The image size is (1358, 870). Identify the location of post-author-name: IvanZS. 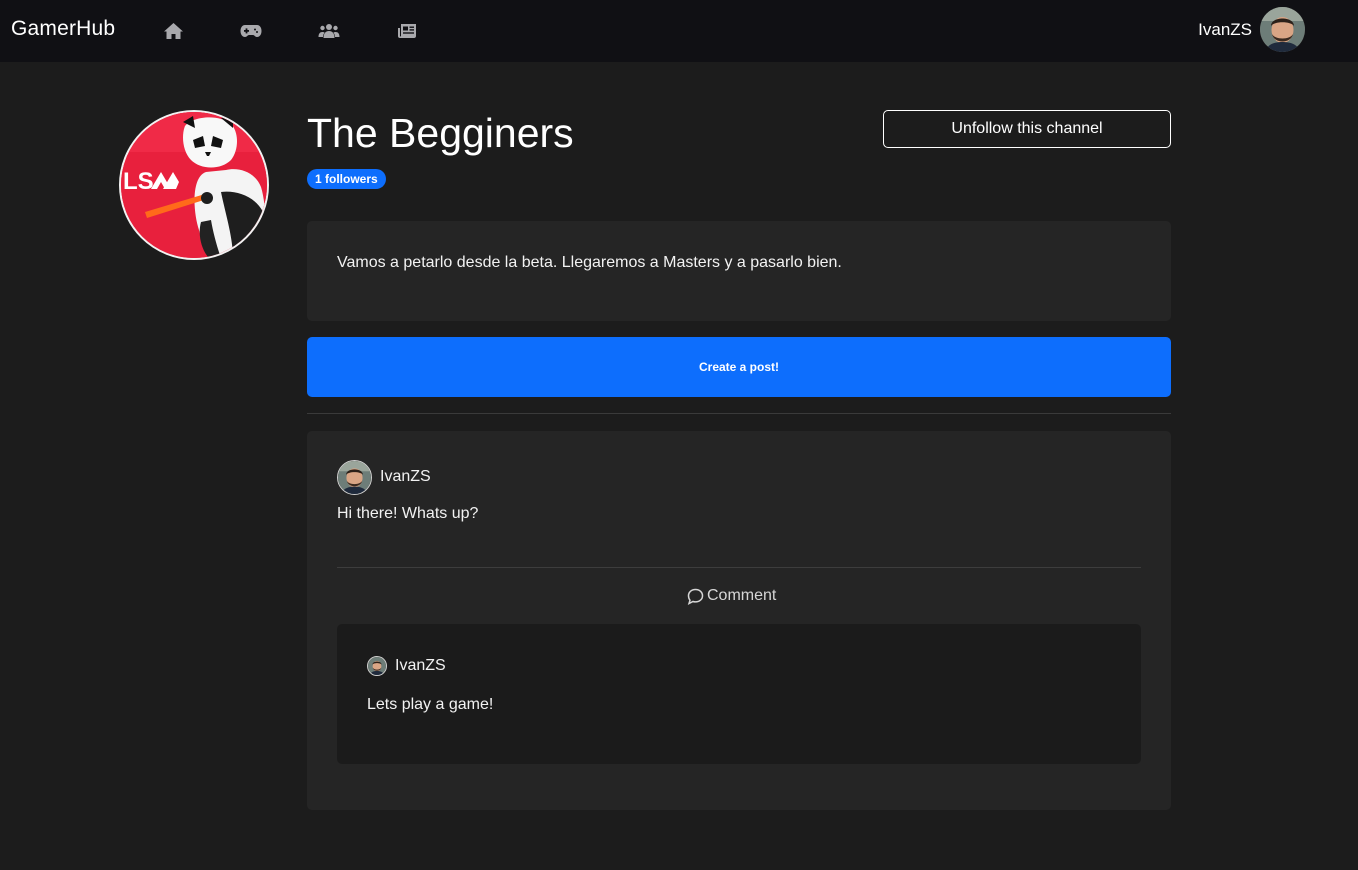
(405, 477).